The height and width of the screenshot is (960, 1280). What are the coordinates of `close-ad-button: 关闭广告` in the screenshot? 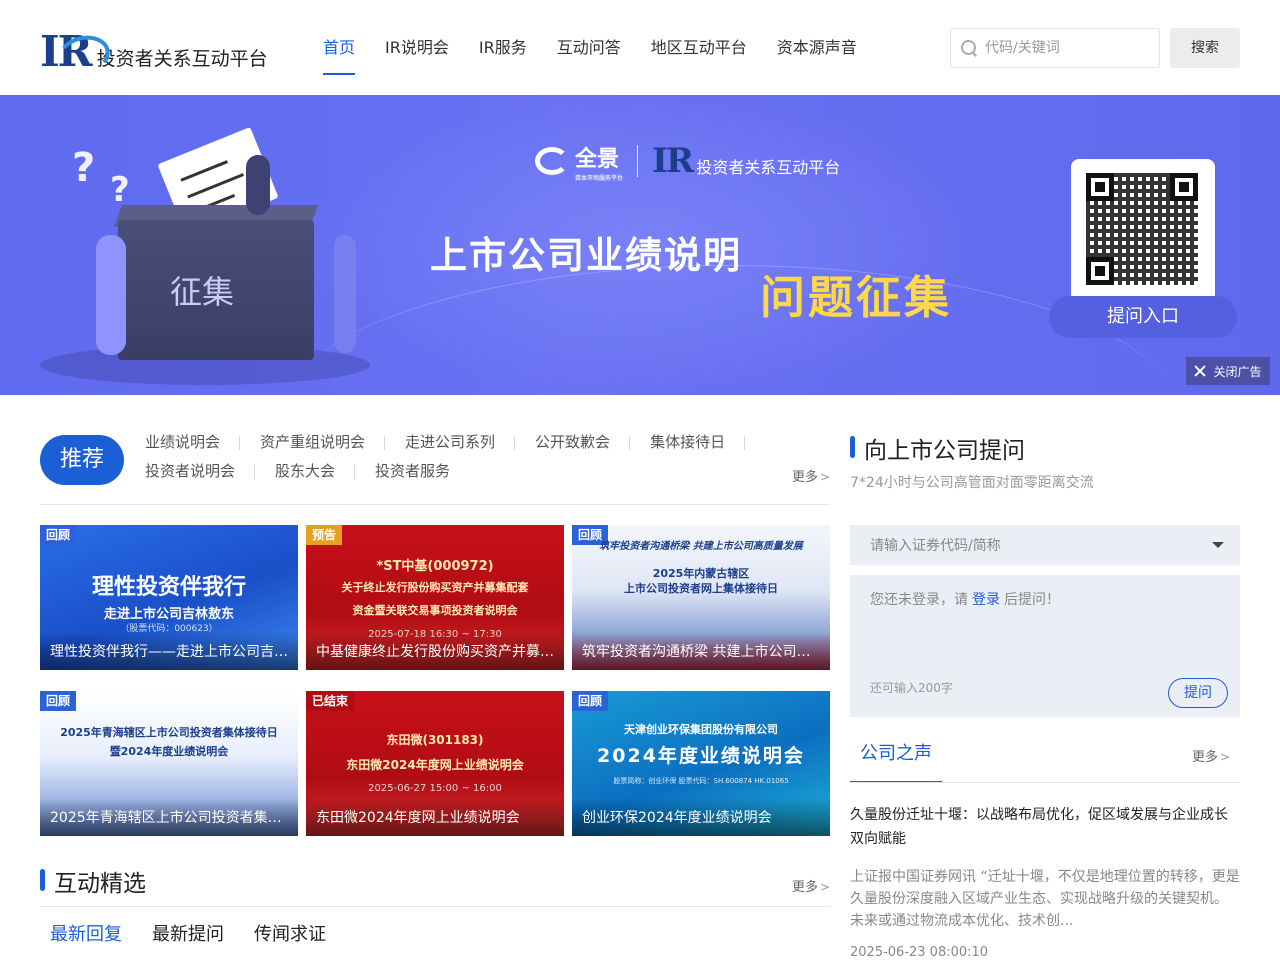 It's located at (1228, 371).